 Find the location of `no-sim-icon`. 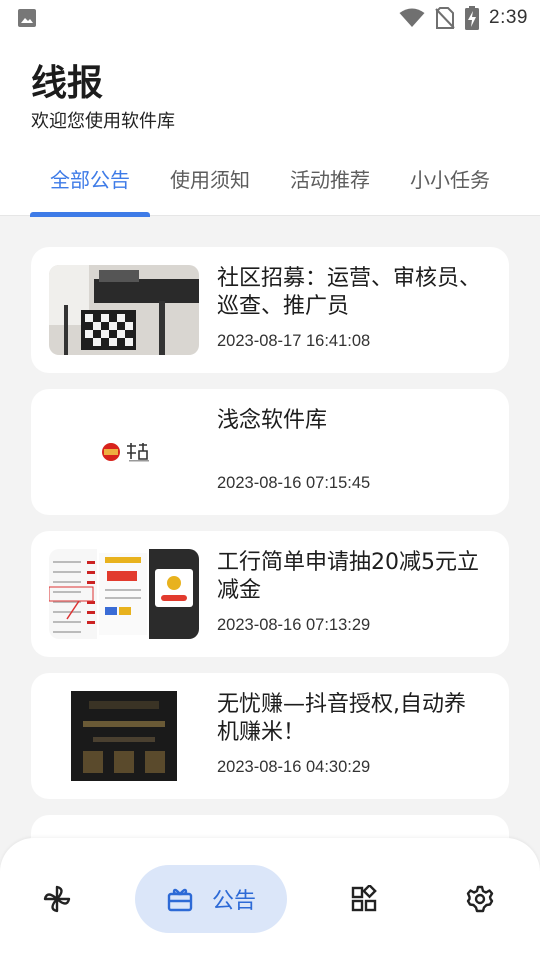

no-sim-icon is located at coordinates (445, 18).